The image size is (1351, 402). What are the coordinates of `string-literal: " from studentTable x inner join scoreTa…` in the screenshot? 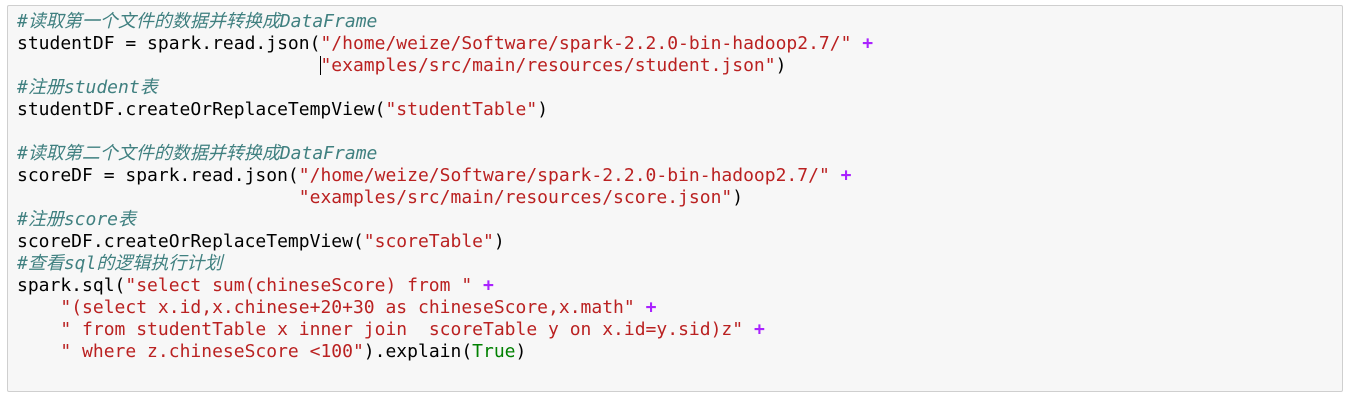 It's located at (402, 329).